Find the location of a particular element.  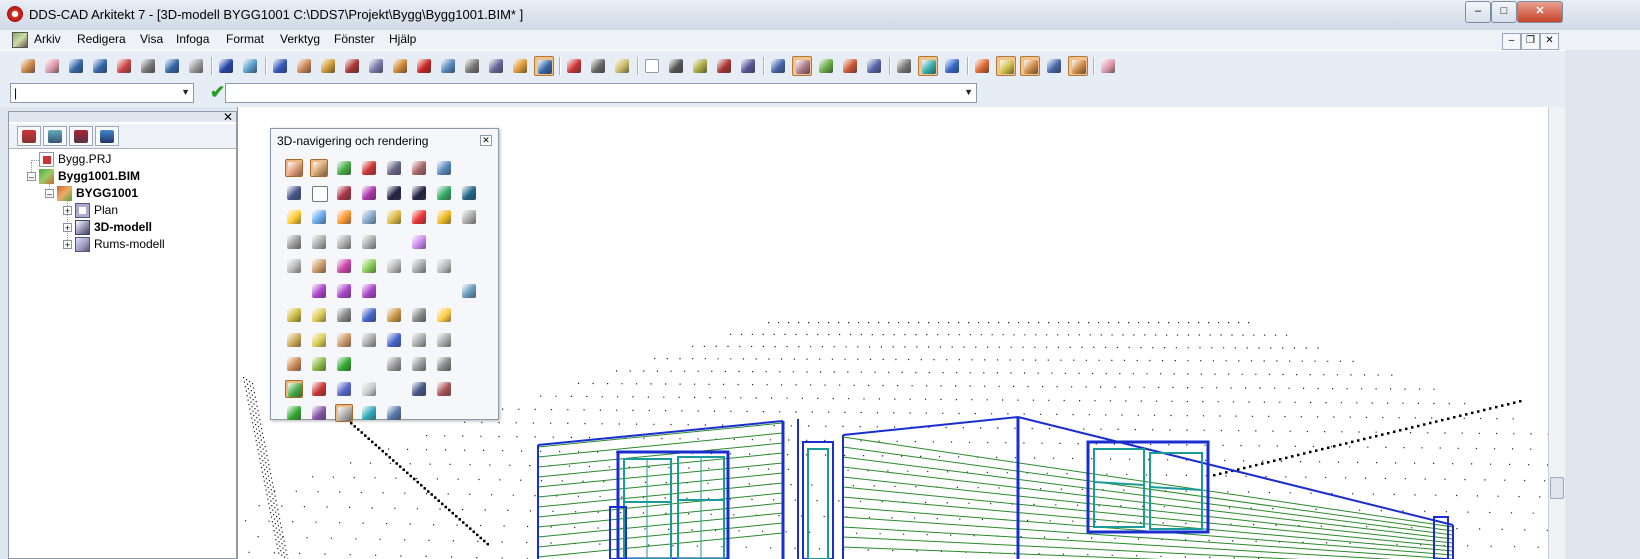

tab-help is located at coordinates (107, 136).